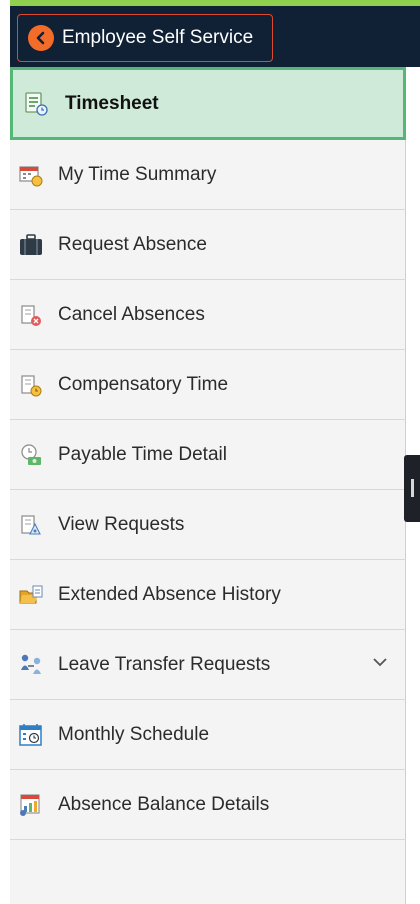  I want to click on nav-item-my-time-summary: My Time Summary, so click(208, 175).